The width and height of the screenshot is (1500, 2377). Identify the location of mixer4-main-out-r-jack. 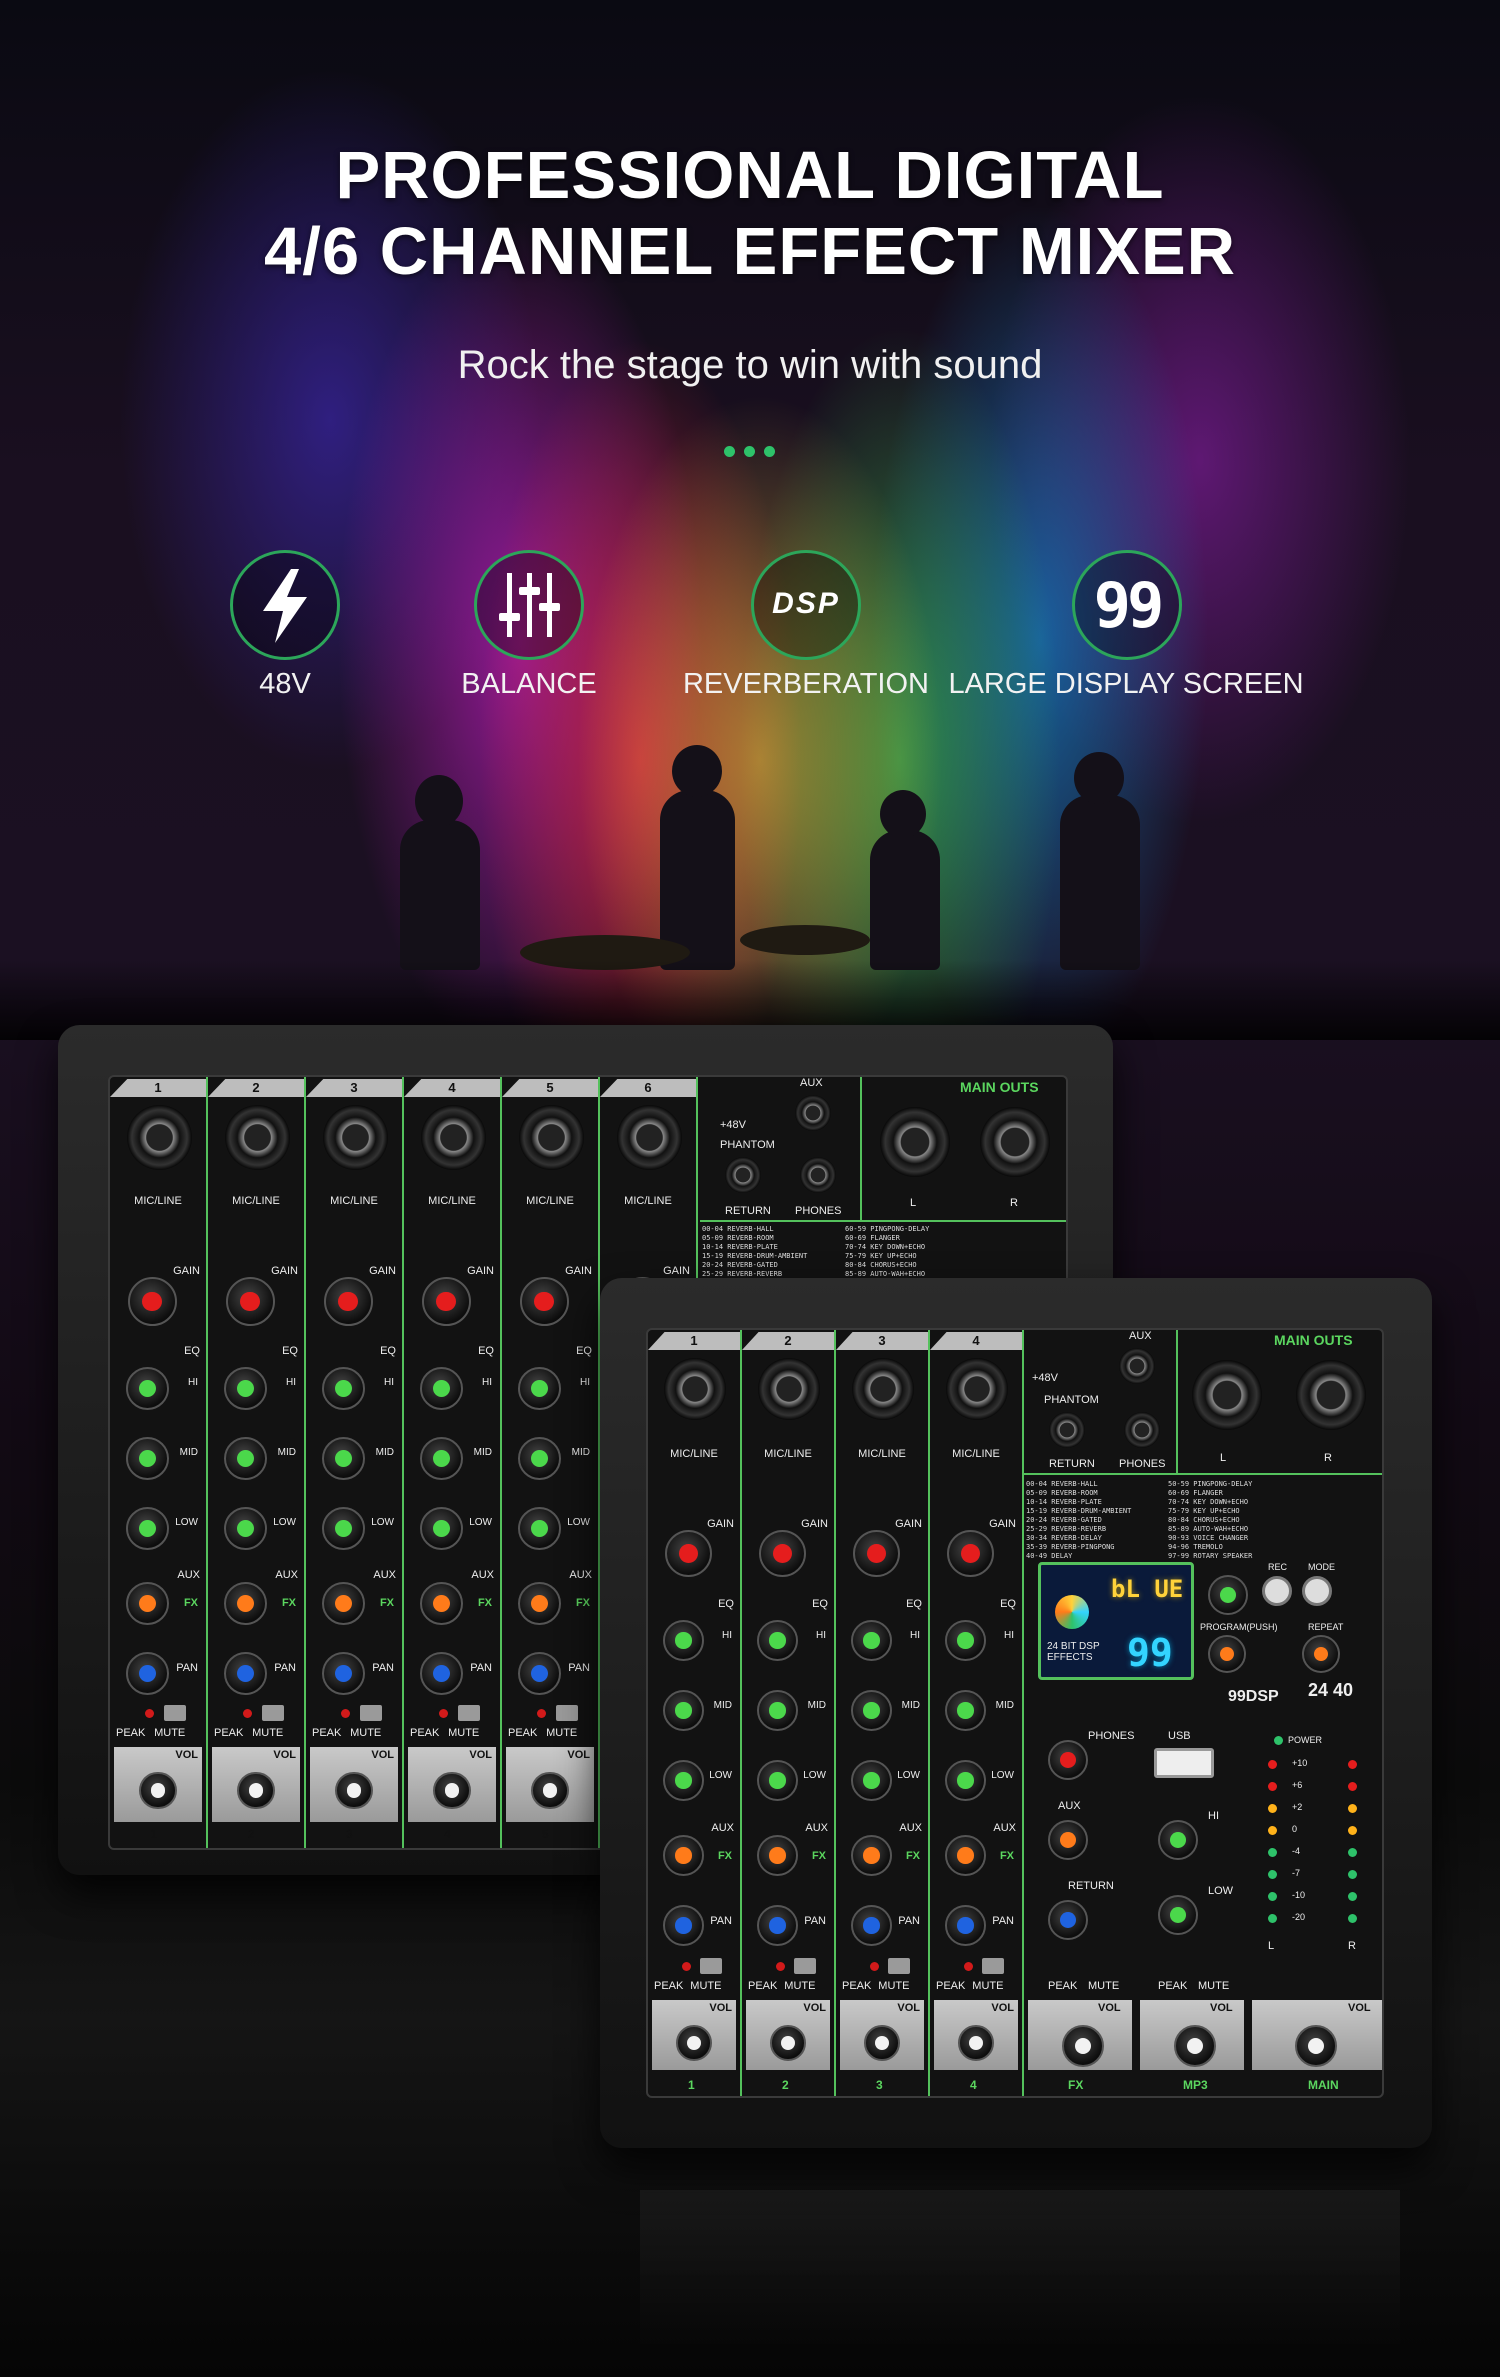
(1331, 1395).